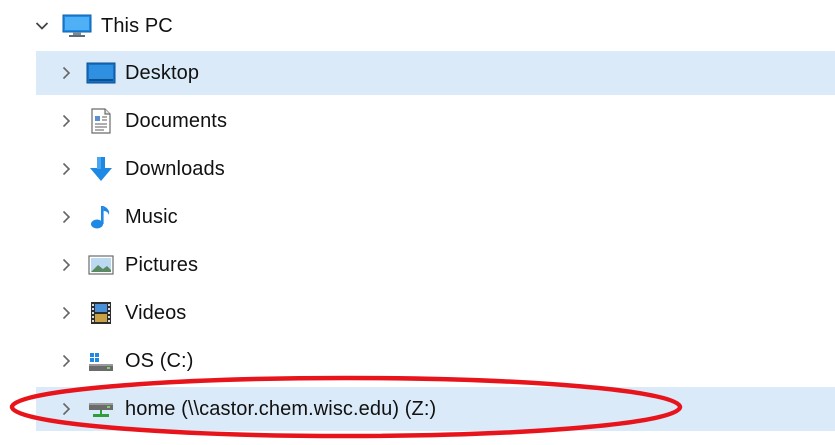  Describe the element at coordinates (162, 264) in the screenshot. I see `tree-item-label: Pictures` at that location.